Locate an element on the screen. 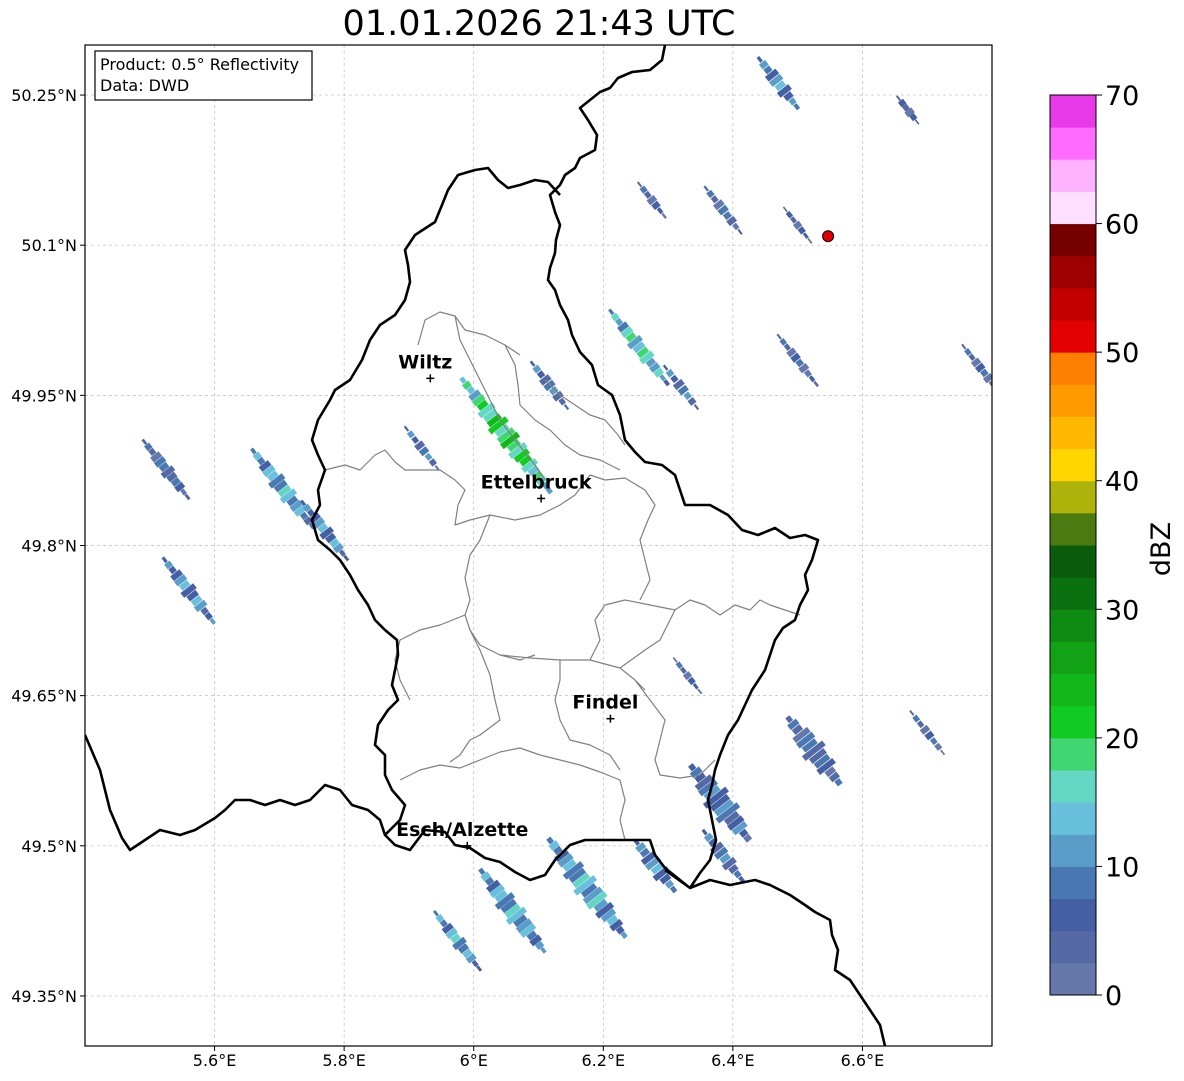  city-label: Wiltz is located at coordinates (425, 362).